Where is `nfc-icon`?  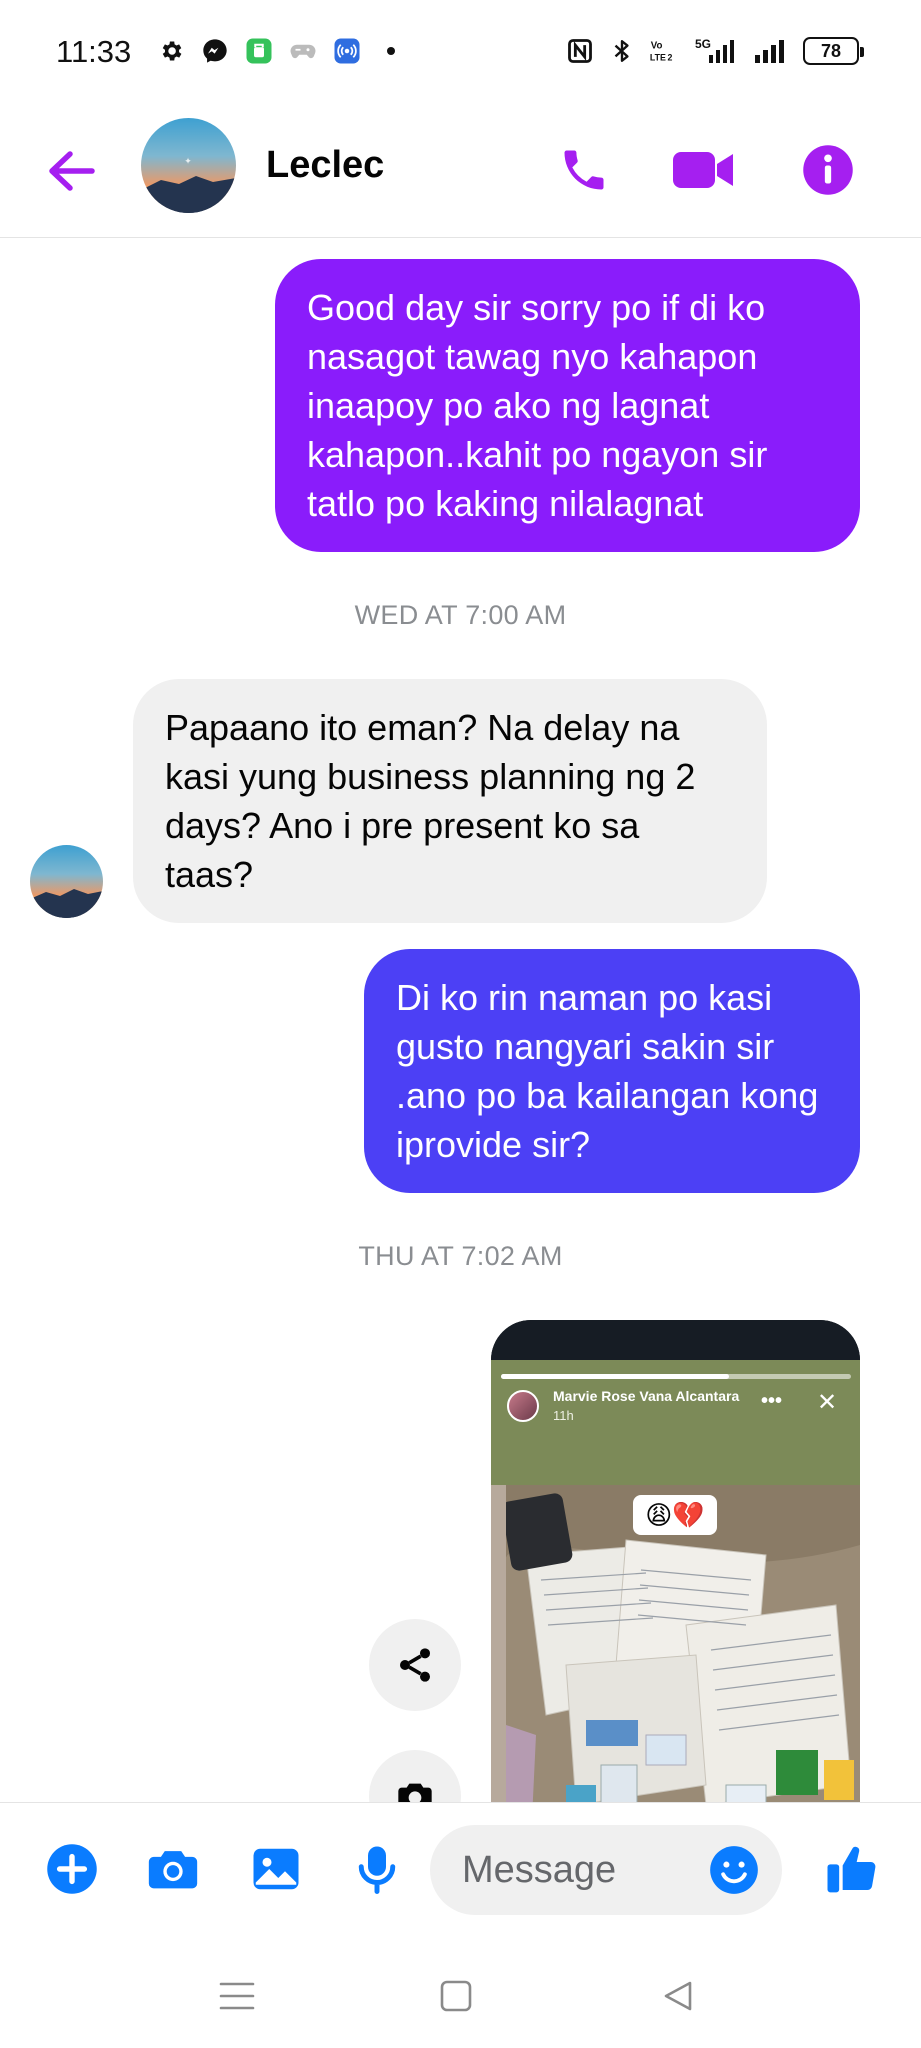
nfc-icon is located at coordinates (580, 51).